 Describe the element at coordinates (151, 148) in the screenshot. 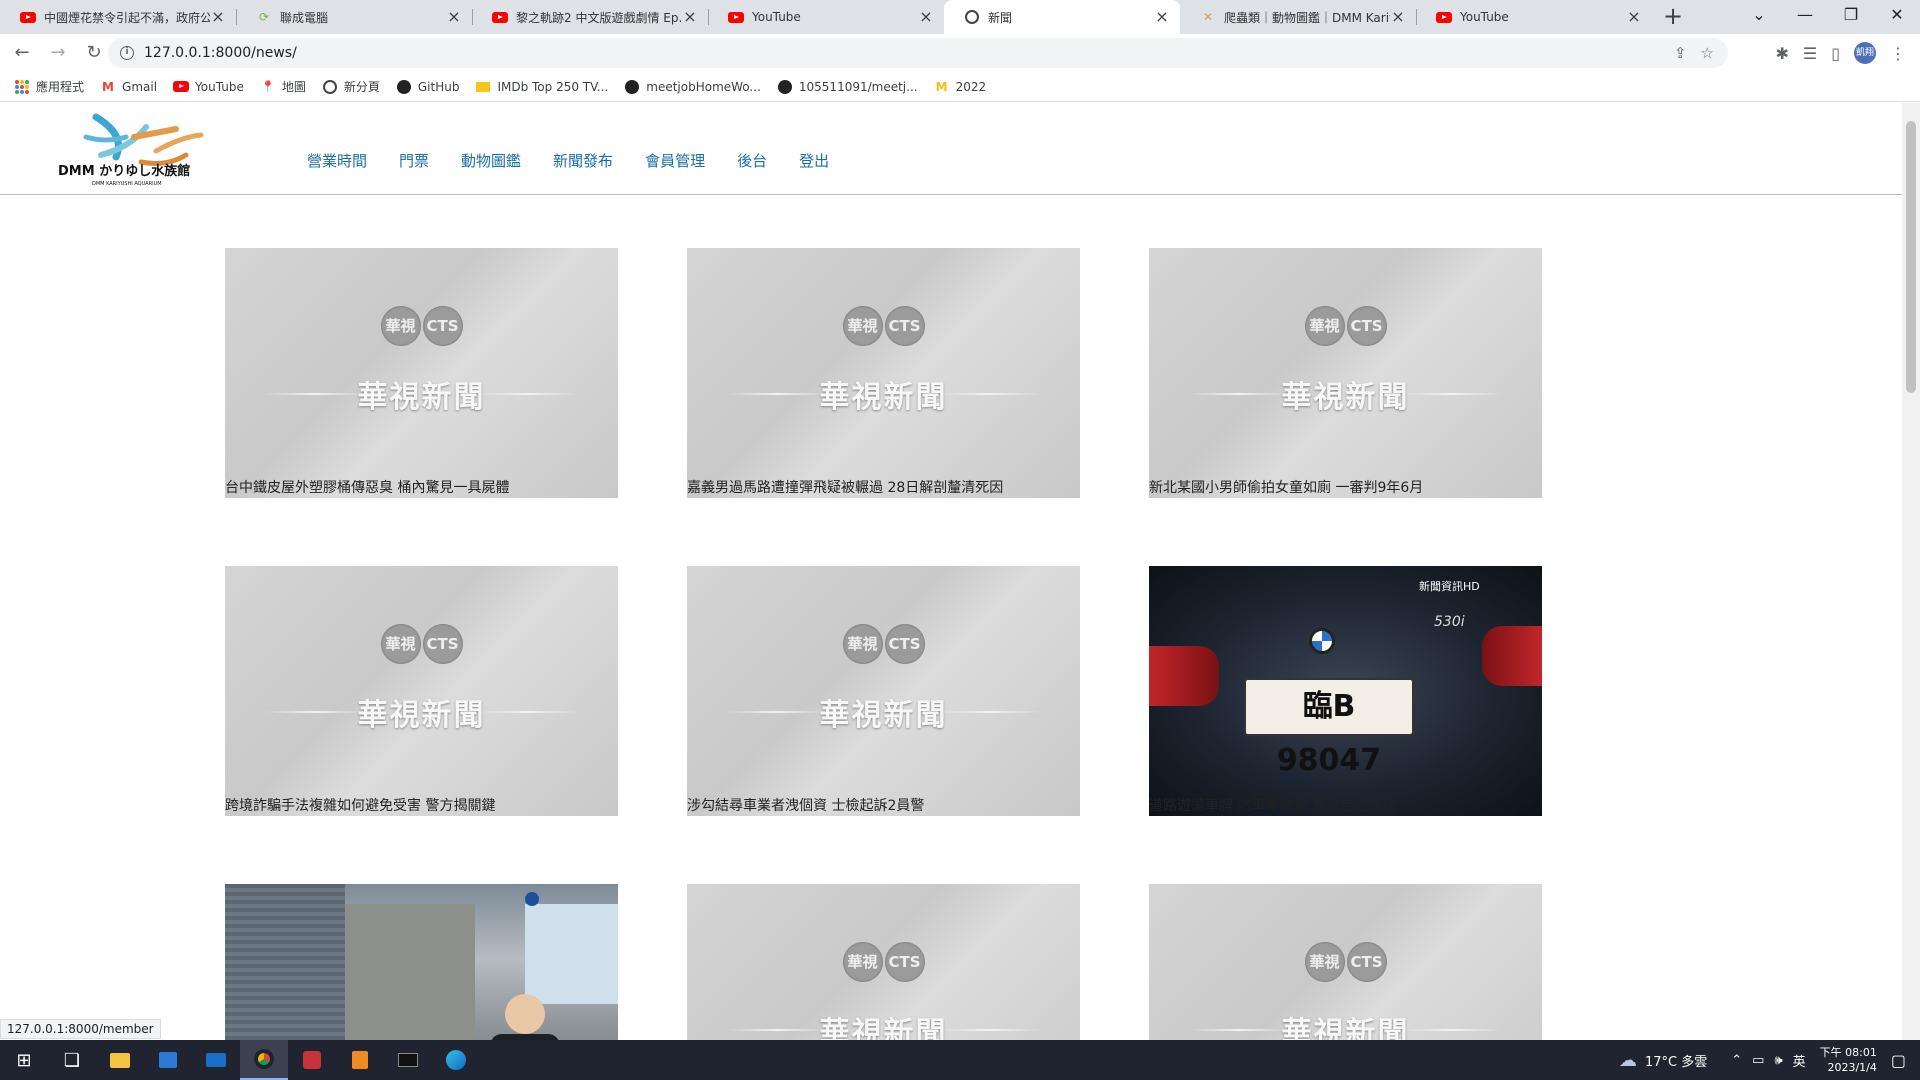

I see `site-logo: DMM かりゆし水族館 DMM KARIYUSHI AQUARIUM` at that location.